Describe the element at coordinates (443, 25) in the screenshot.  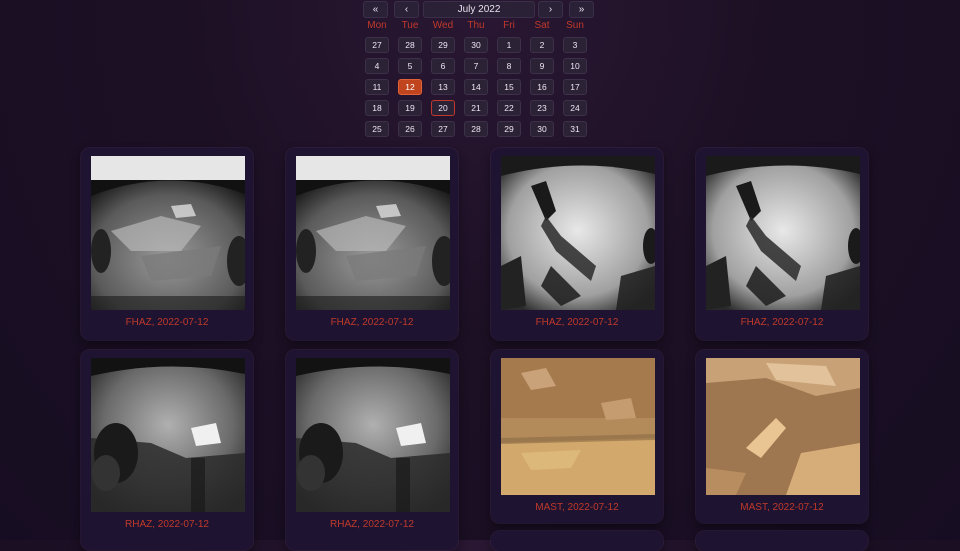
I see `weekday-label: Wed` at that location.